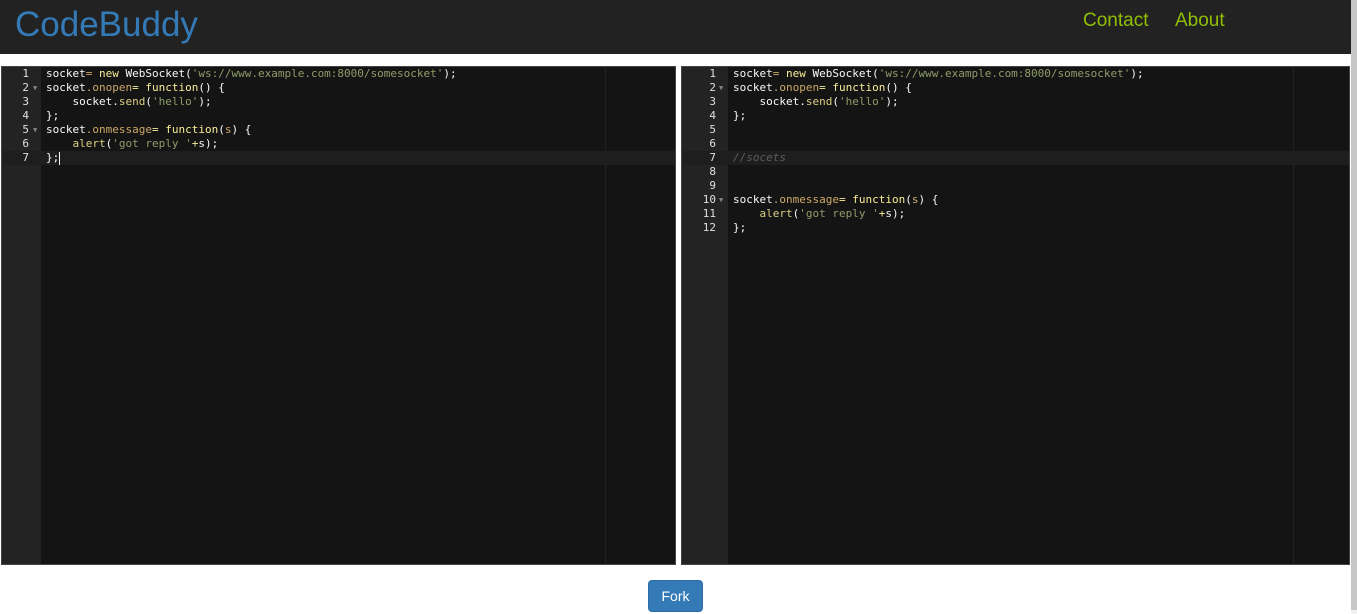 The height and width of the screenshot is (614, 1357). Describe the element at coordinates (60, 158) in the screenshot. I see `text-cursor` at that location.